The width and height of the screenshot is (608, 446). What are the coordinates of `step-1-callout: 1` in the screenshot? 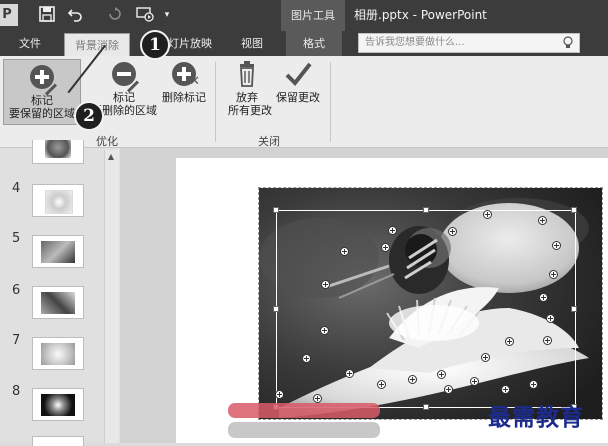 It's located at (155, 45).